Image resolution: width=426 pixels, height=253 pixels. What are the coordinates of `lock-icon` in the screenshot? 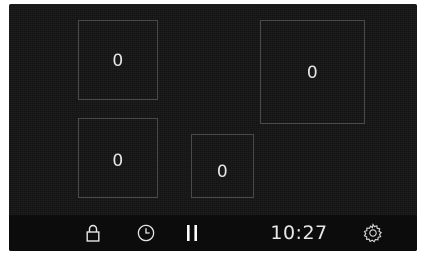 It's located at (93, 233).